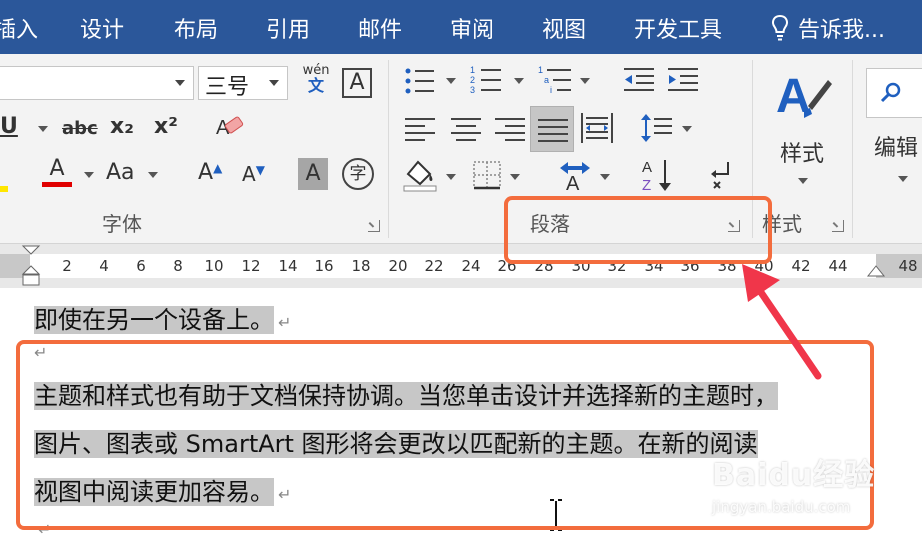  Describe the element at coordinates (838, 226) in the screenshot. I see `styles-dialog-launcher-icon` at that location.